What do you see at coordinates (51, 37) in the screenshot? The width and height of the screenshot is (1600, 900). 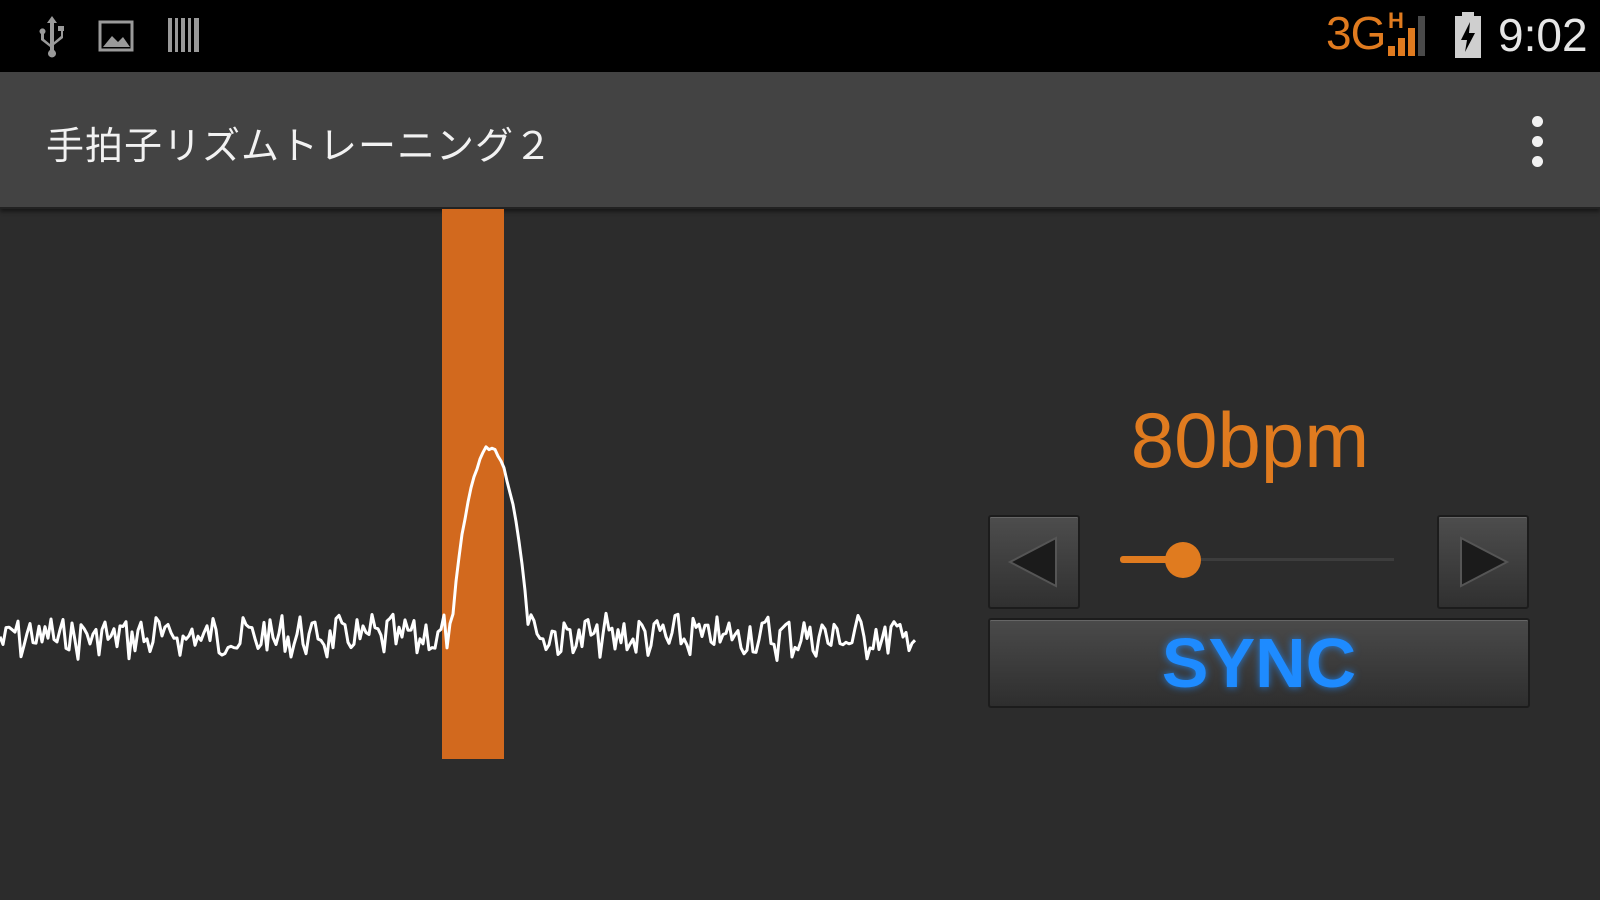 I see `usb-icon` at bounding box center [51, 37].